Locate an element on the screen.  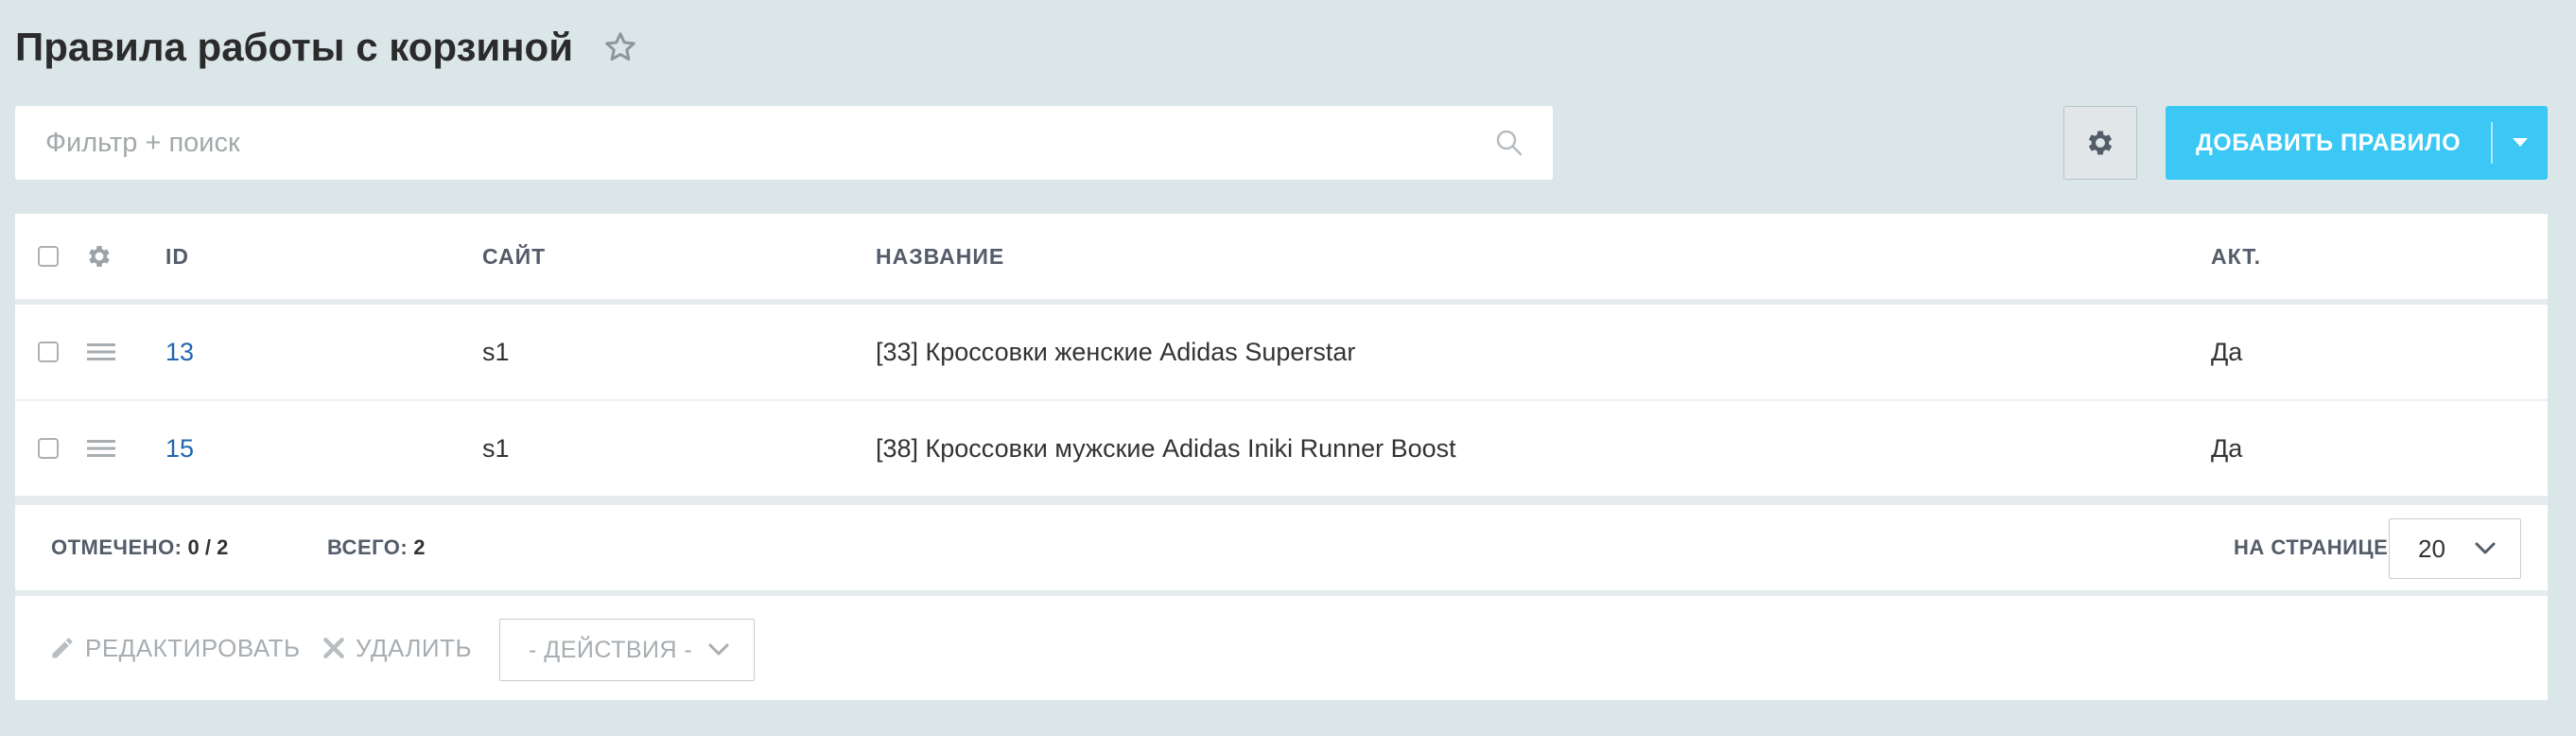
total-count-value: 2 is located at coordinates (419, 547).